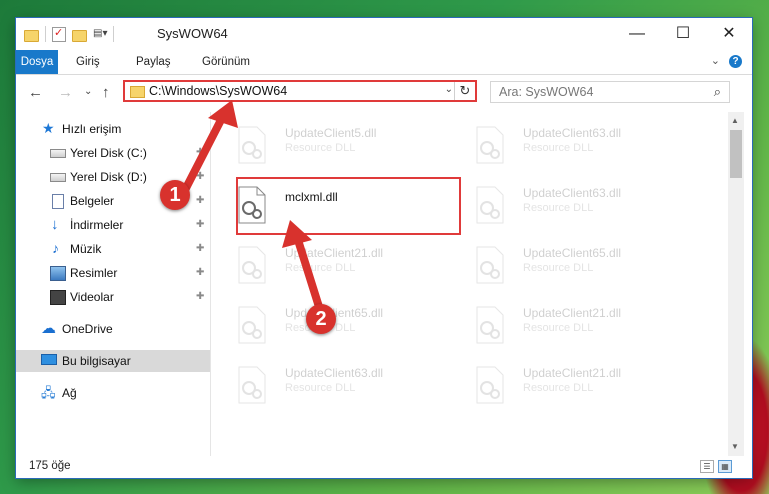 The width and height of the screenshot is (769, 494). What do you see at coordinates (610, 92) in the screenshot?
I see `search-box: Ara: SysWOW64 ⌕` at bounding box center [610, 92].